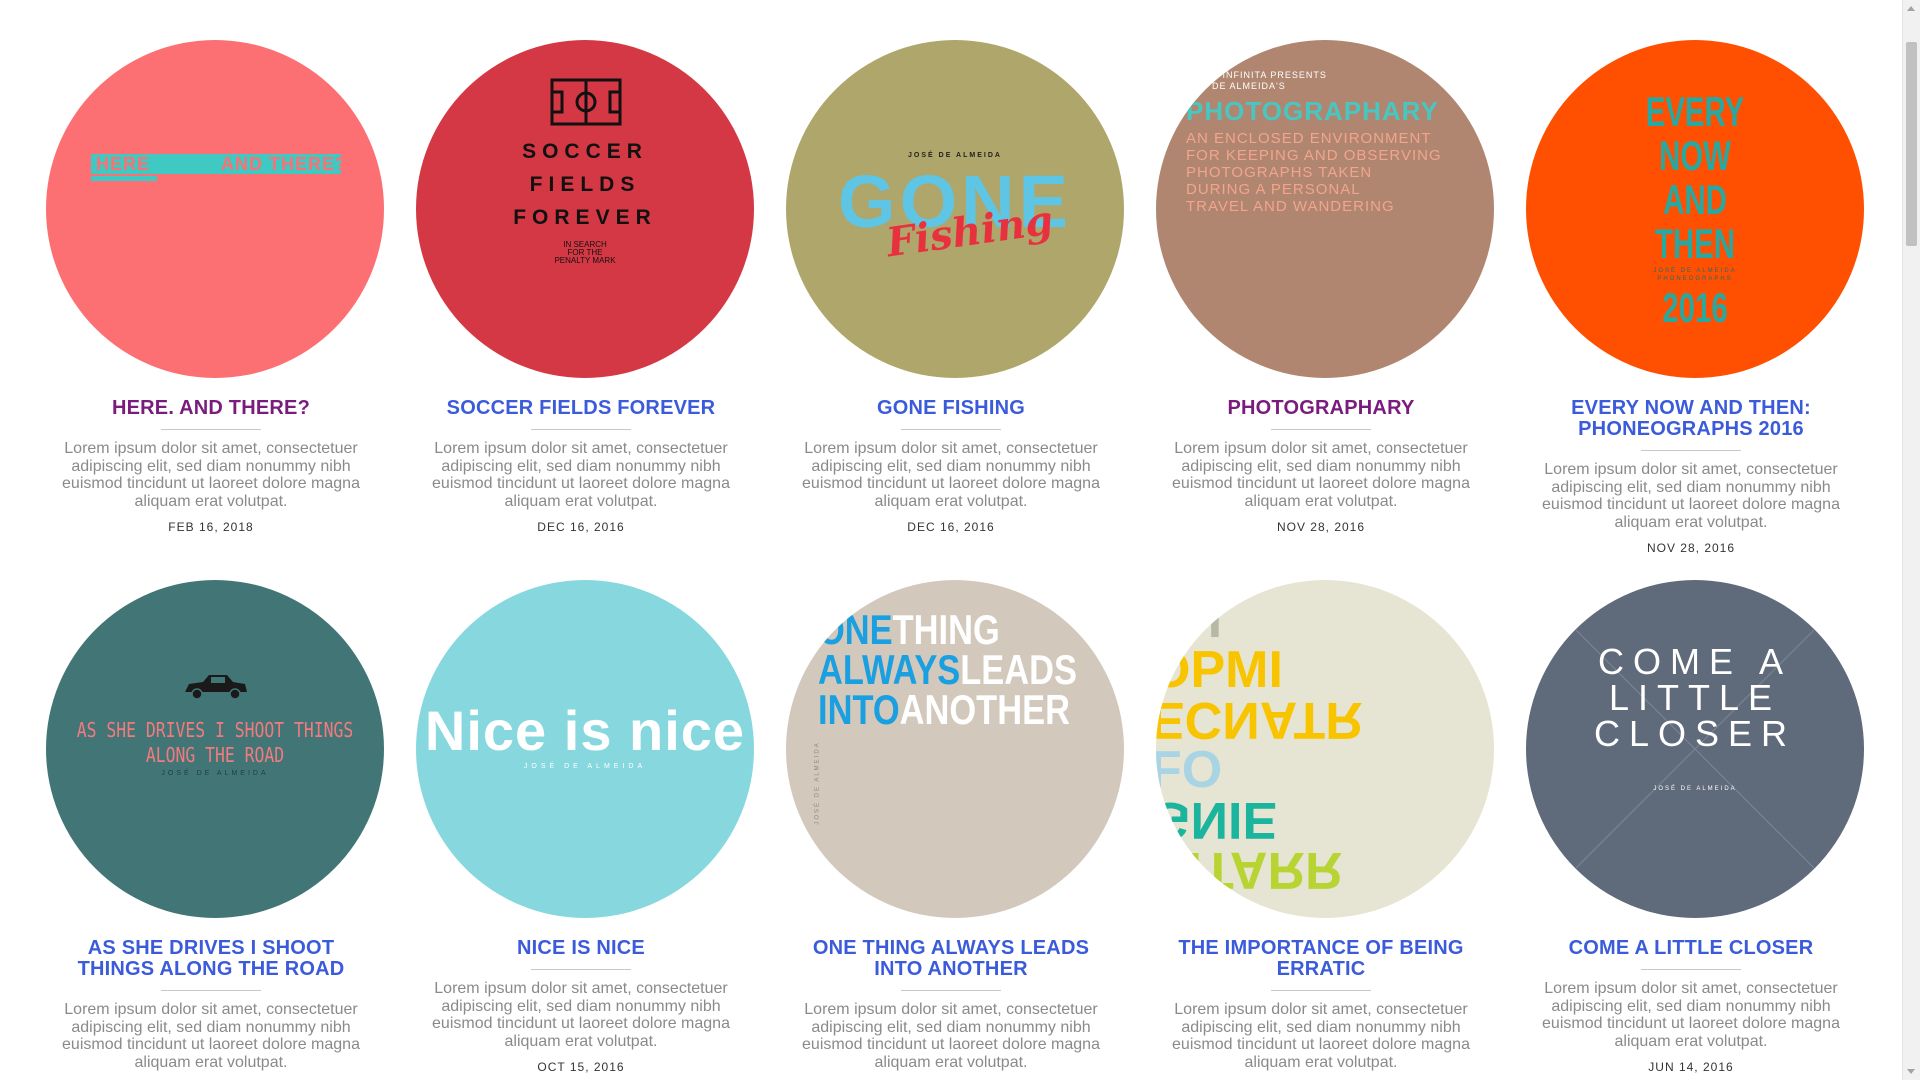  Describe the element at coordinates (1321, 959) in the screenshot. I see `post-title-link: THE IMPORTANCE OF BEING ERRATIC` at that location.